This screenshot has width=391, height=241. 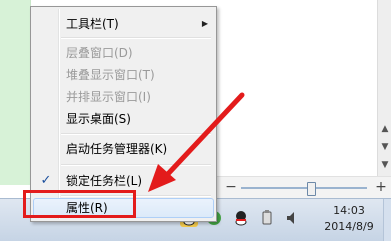 What do you see at coordinates (79, 204) in the screenshot?
I see `highlight-box` at bounding box center [79, 204].